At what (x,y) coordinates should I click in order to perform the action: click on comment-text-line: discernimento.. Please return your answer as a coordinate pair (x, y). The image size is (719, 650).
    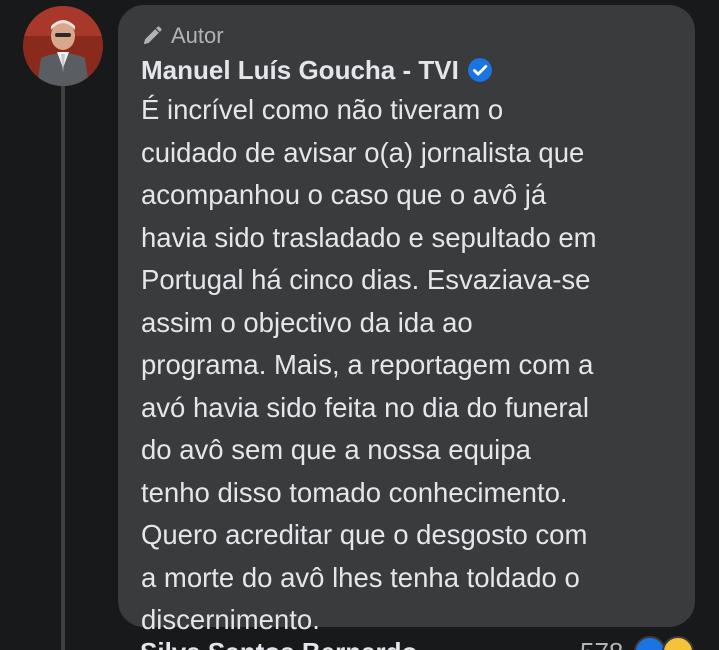
    Looking at the image, I should click on (230, 619).